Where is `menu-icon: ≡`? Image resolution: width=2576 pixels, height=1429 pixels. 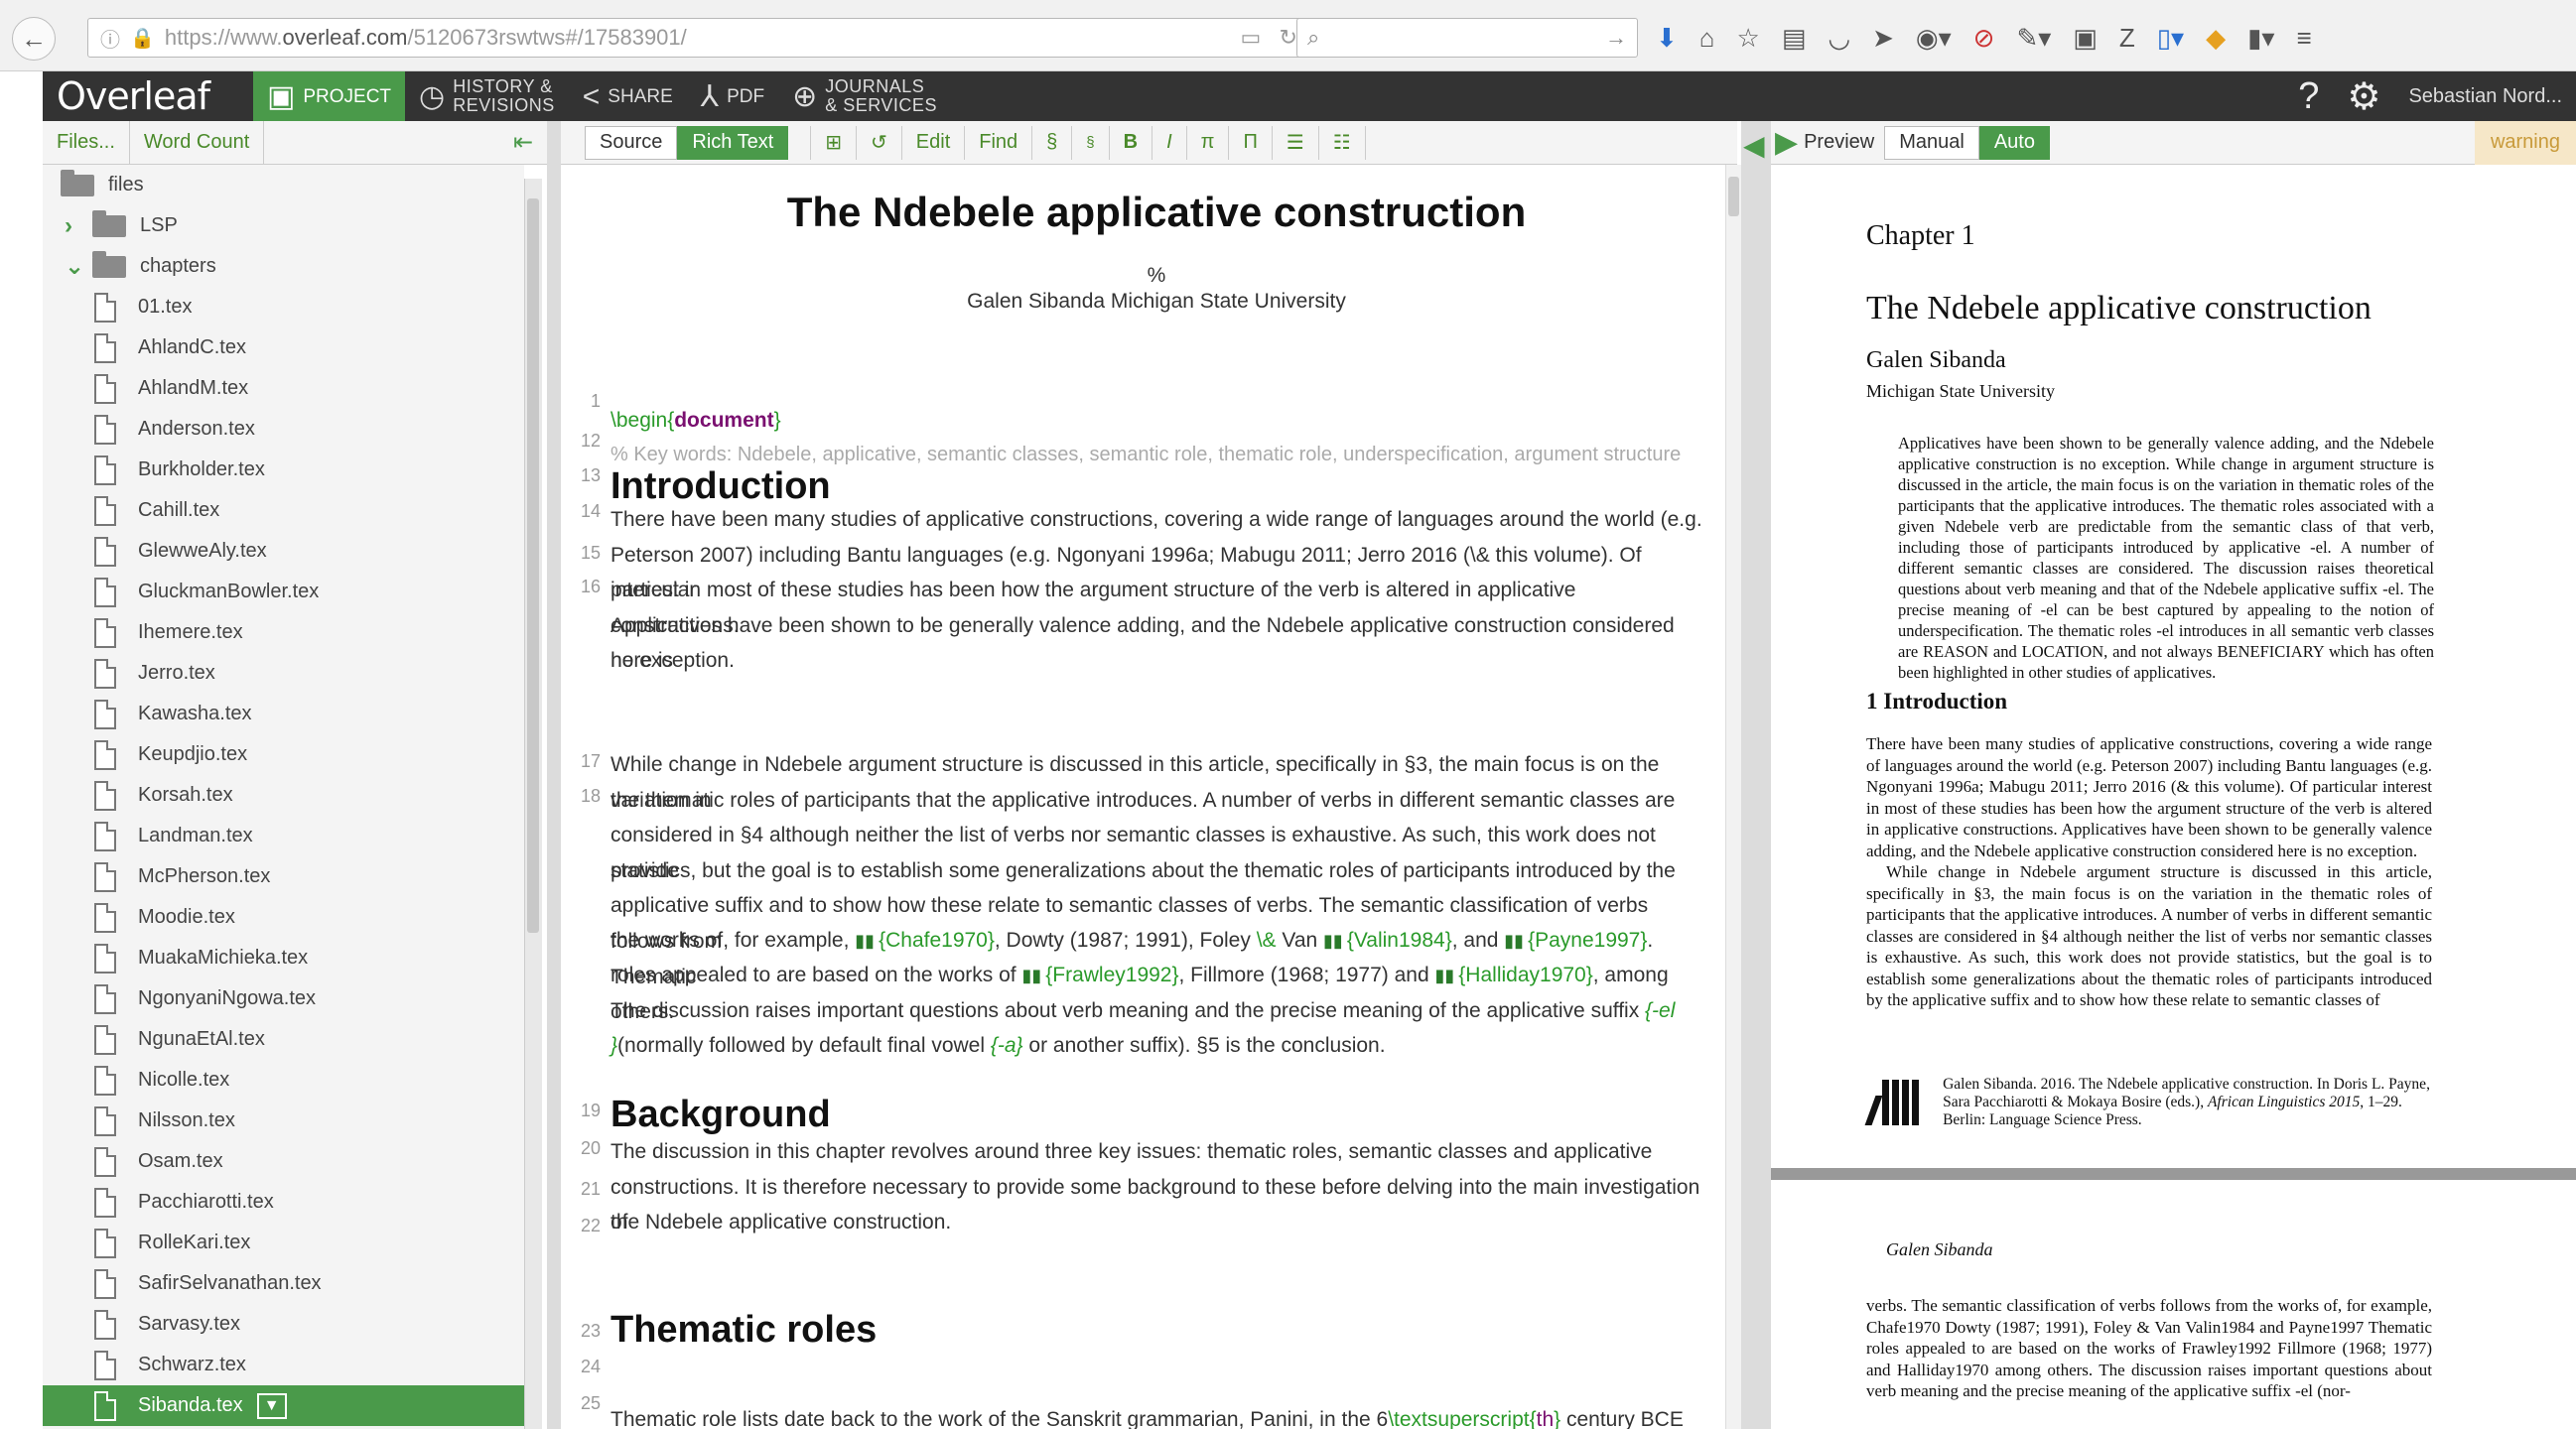
menu-icon: ≡ is located at coordinates (2303, 38).